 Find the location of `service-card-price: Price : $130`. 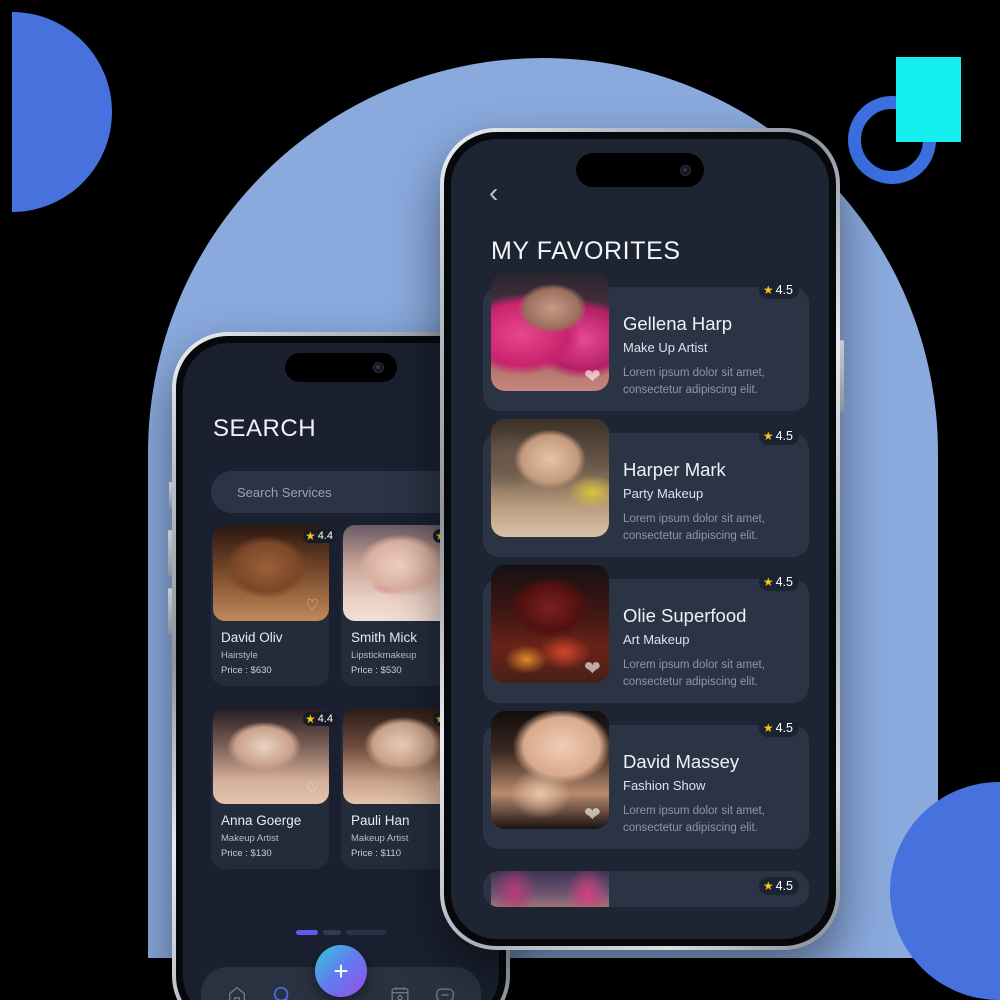

service-card-price: Price : $130 is located at coordinates (246, 853).